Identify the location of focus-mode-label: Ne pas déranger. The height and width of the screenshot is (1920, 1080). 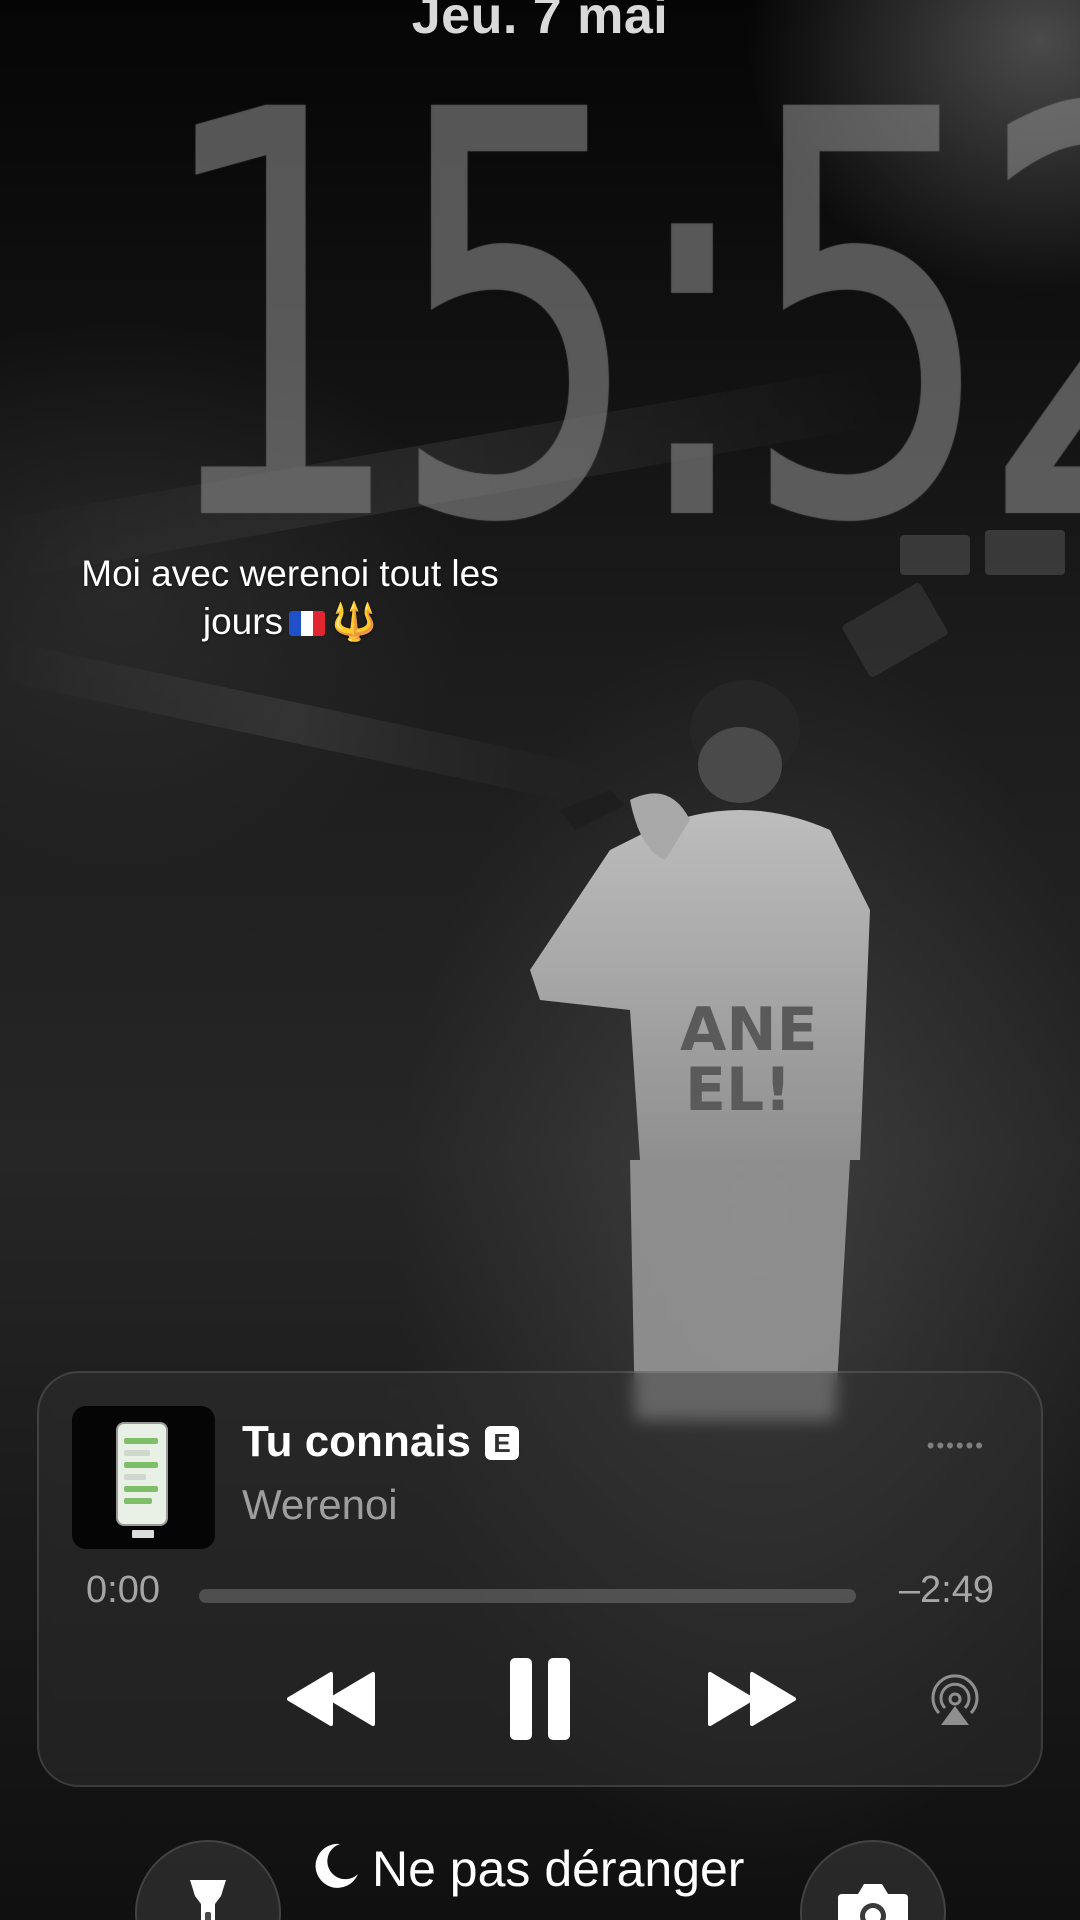
(558, 1869).